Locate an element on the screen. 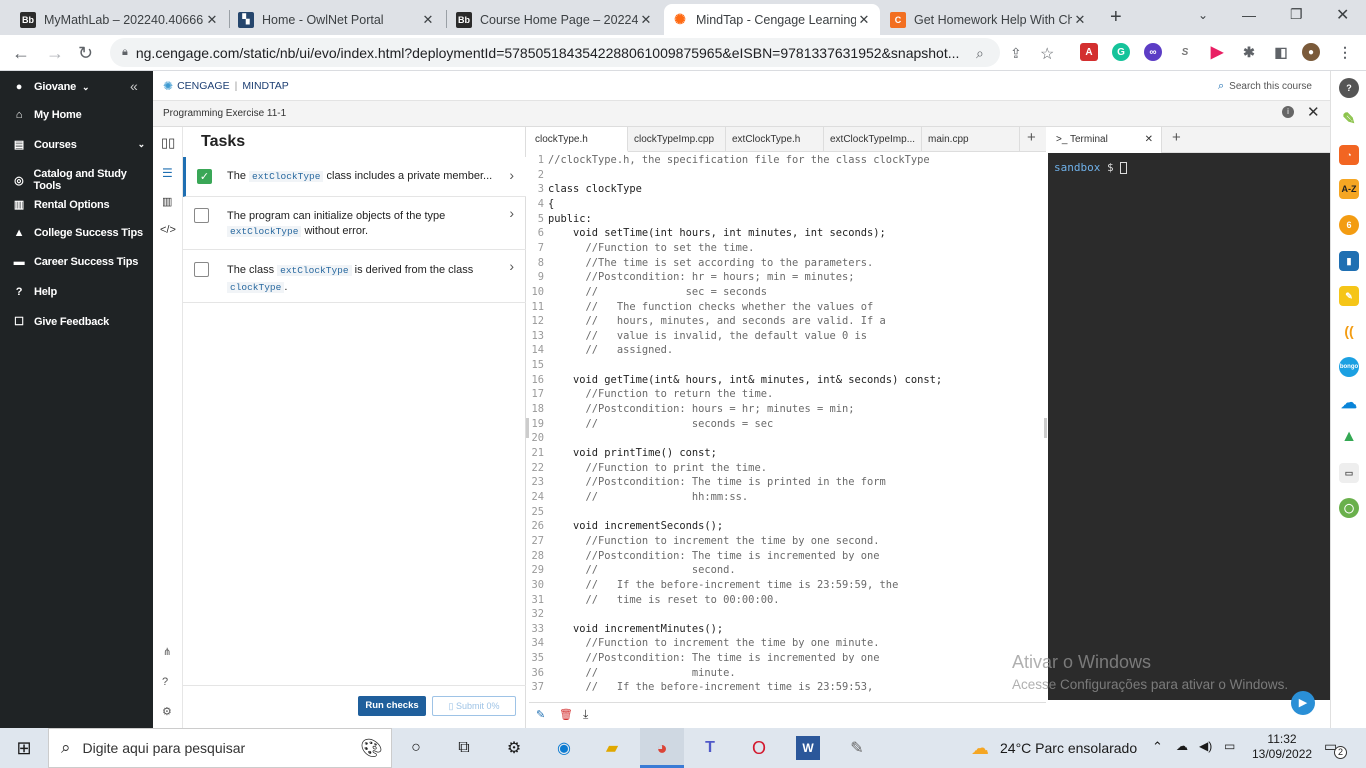 This screenshot has height=768, width=1366. settings-icon: ⚙ is located at coordinates (514, 748).